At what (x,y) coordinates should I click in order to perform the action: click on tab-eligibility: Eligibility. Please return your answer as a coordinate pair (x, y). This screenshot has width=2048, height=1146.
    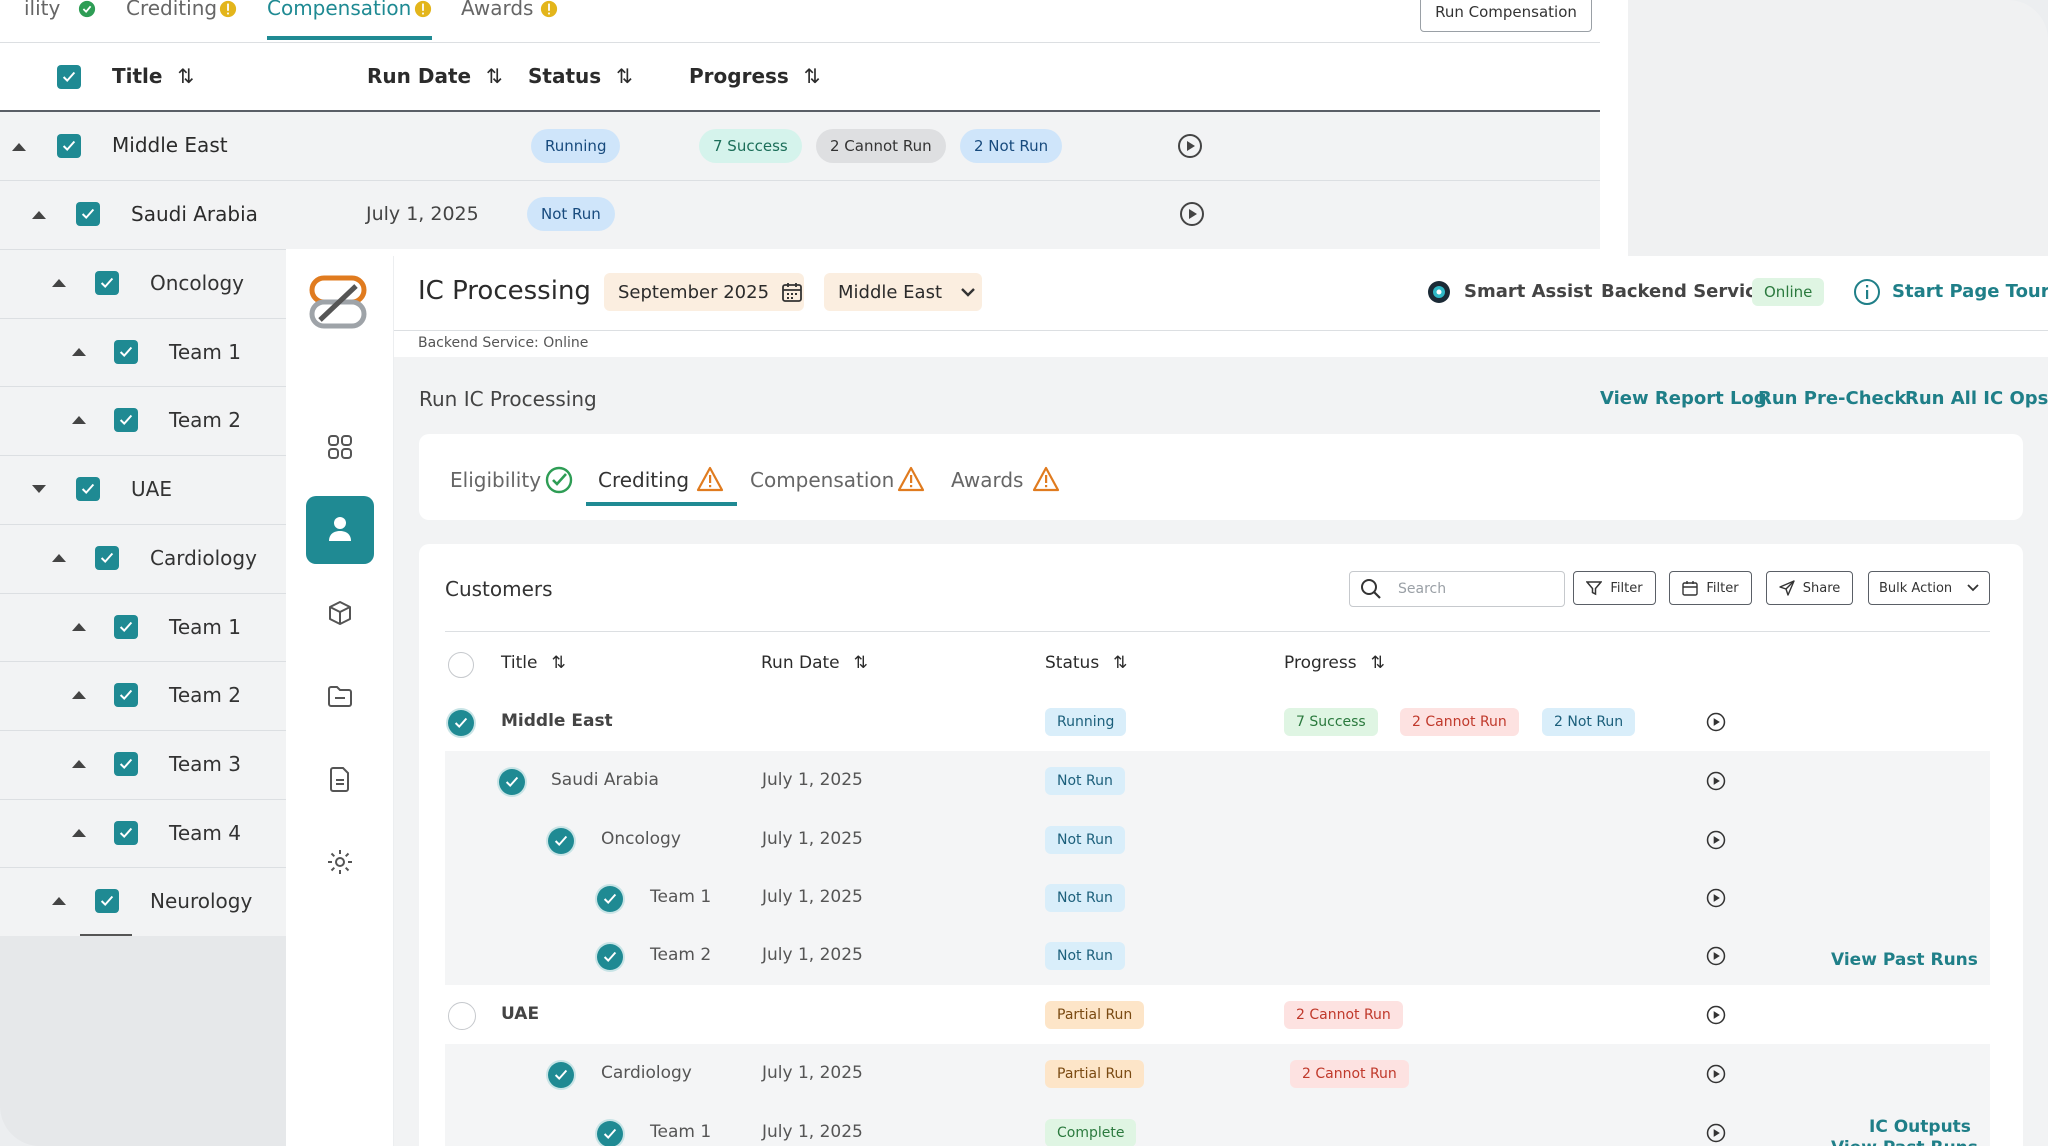
    Looking at the image, I should click on (495, 480).